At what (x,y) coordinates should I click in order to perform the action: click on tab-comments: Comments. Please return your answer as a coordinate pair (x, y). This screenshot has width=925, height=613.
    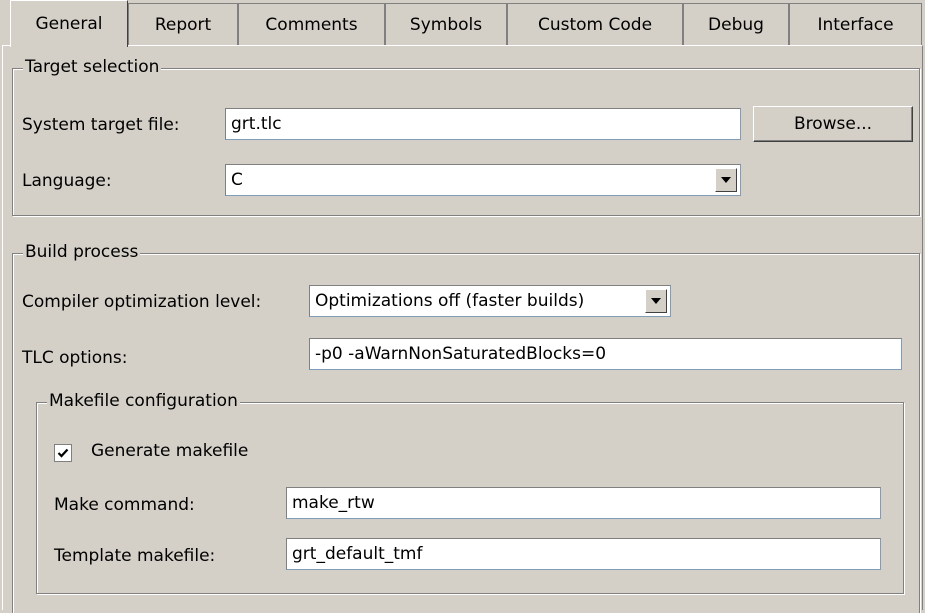
    Looking at the image, I should click on (311, 24).